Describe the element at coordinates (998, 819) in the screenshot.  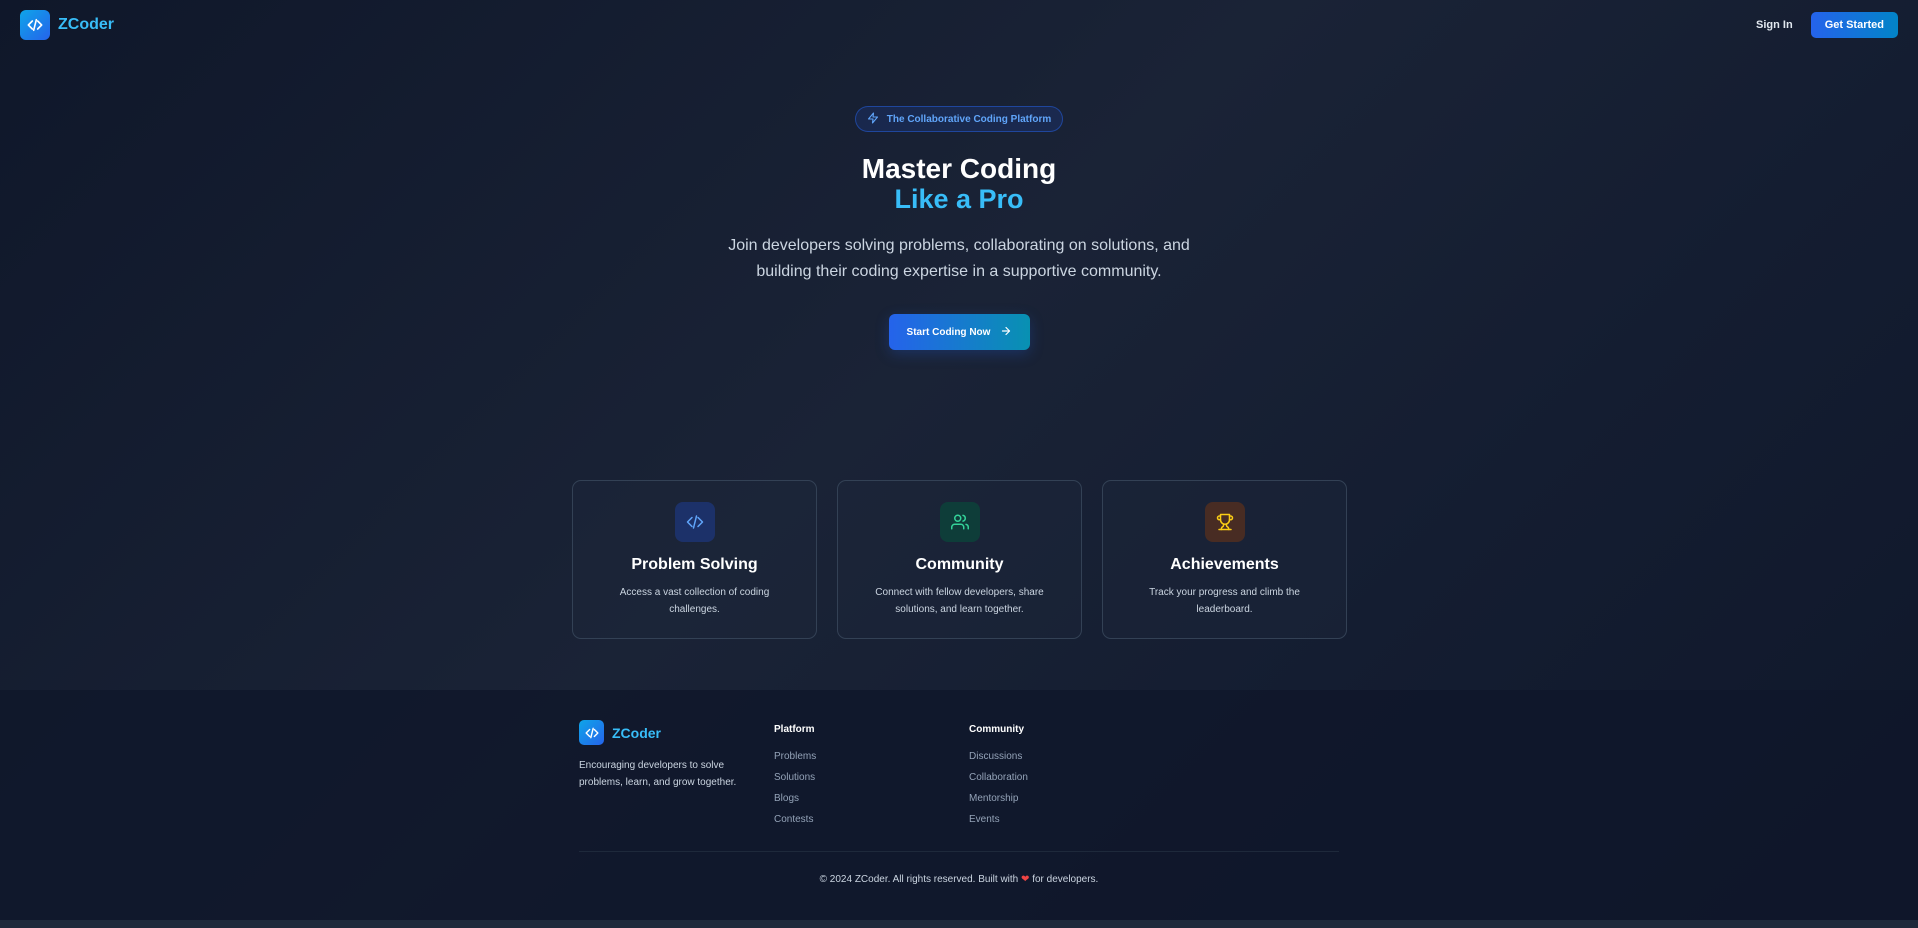
I see `footer-link-events: Events` at that location.